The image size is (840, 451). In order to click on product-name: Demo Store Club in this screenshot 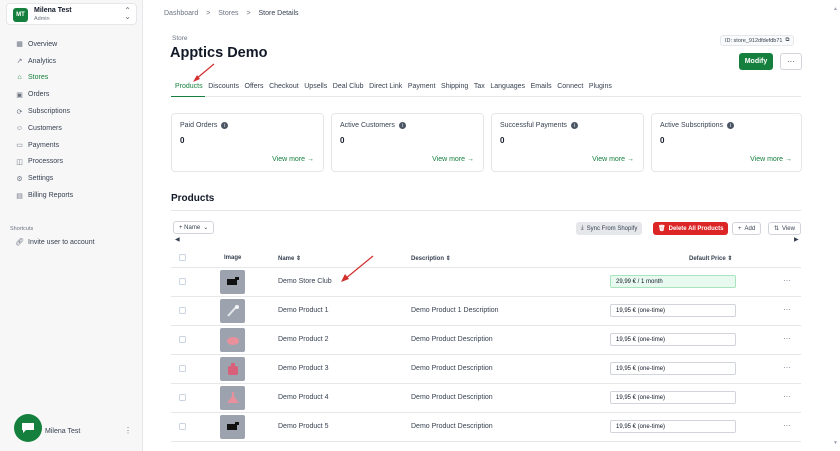, I will do `click(305, 281)`.